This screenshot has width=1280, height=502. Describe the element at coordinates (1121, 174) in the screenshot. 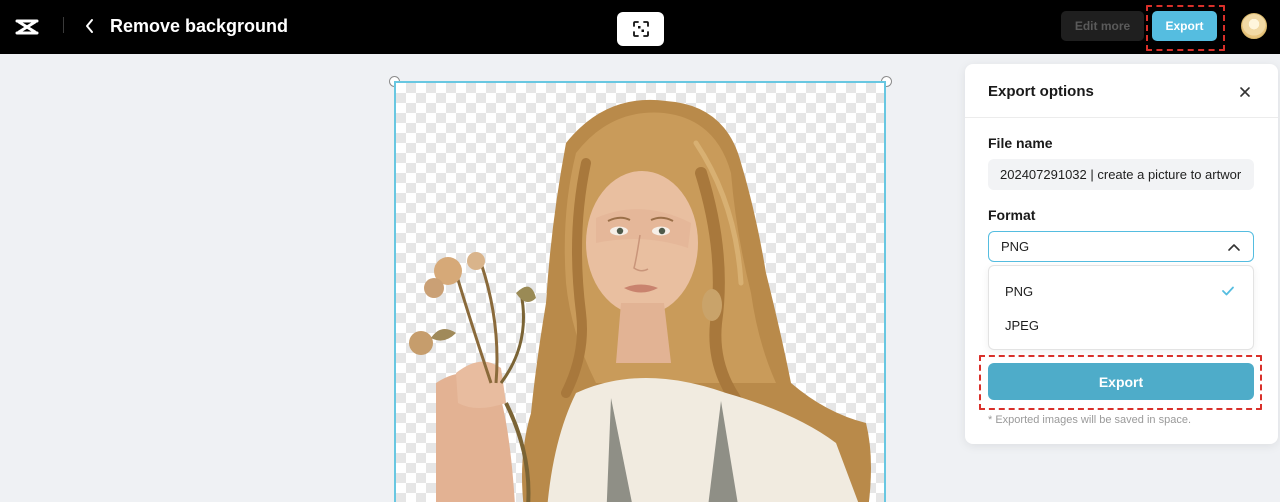

I see `file-name-input` at that location.